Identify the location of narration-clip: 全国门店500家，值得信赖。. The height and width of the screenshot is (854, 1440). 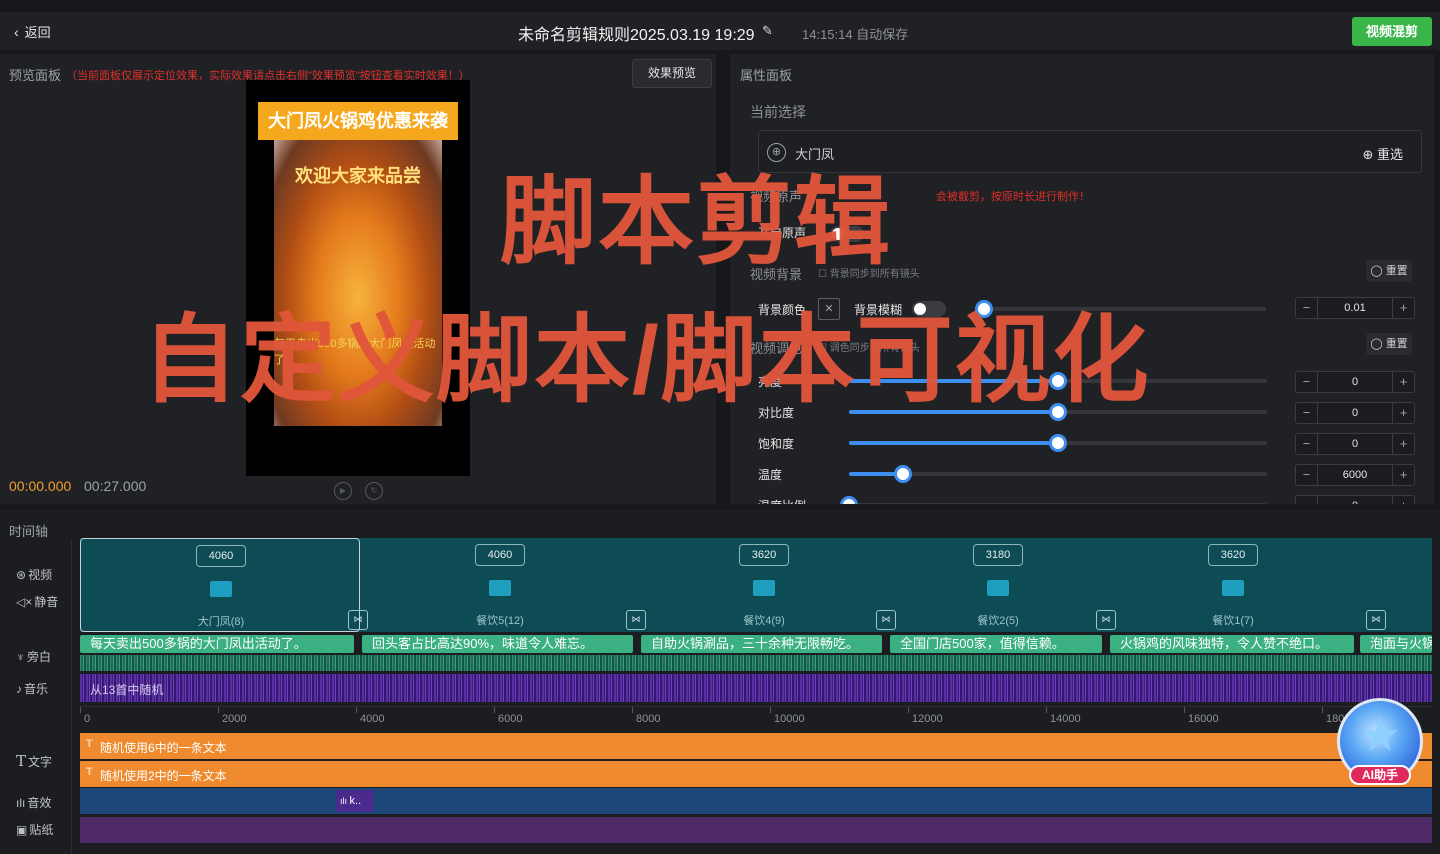
(996, 644).